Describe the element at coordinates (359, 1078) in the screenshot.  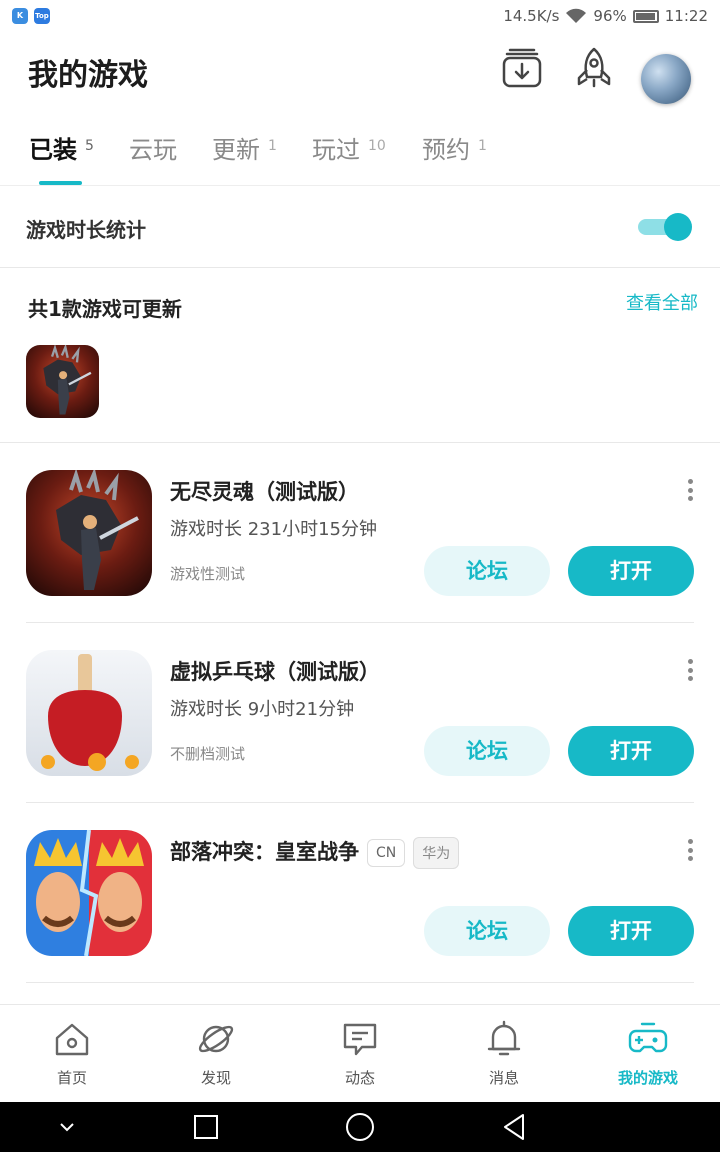
I see `nav-label: 动态` at that location.